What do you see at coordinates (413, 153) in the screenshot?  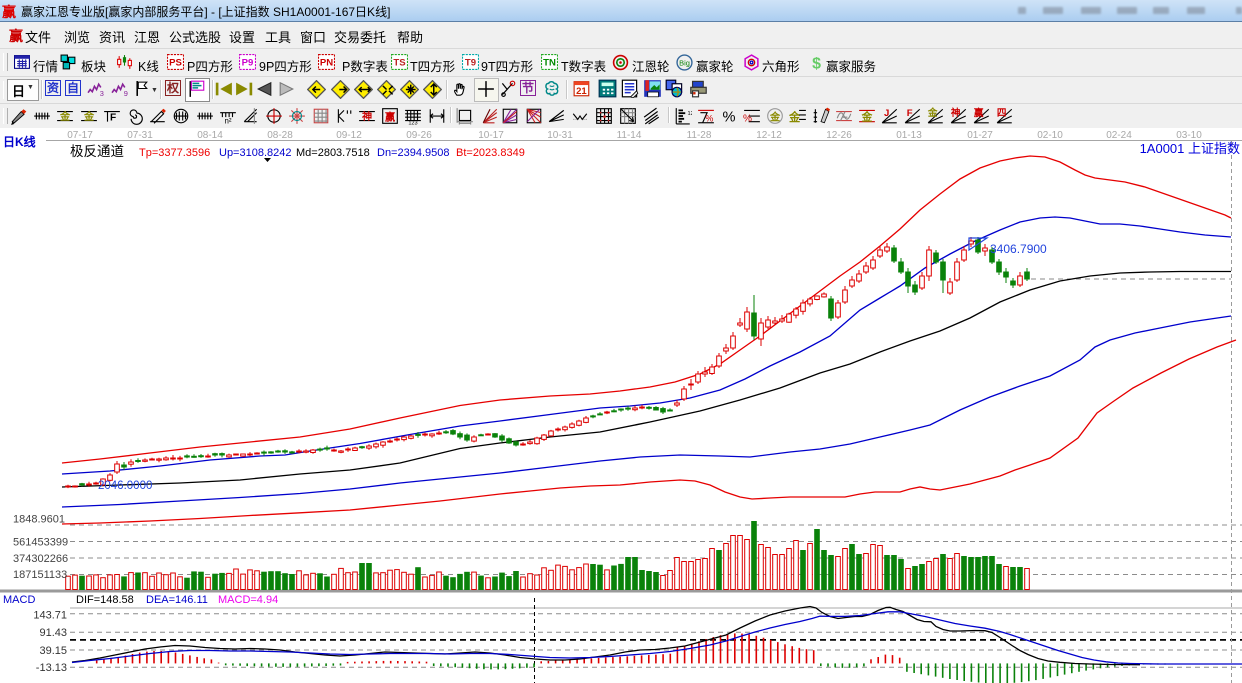 I see `svg-text: Dn=2394.9508` at bounding box center [413, 153].